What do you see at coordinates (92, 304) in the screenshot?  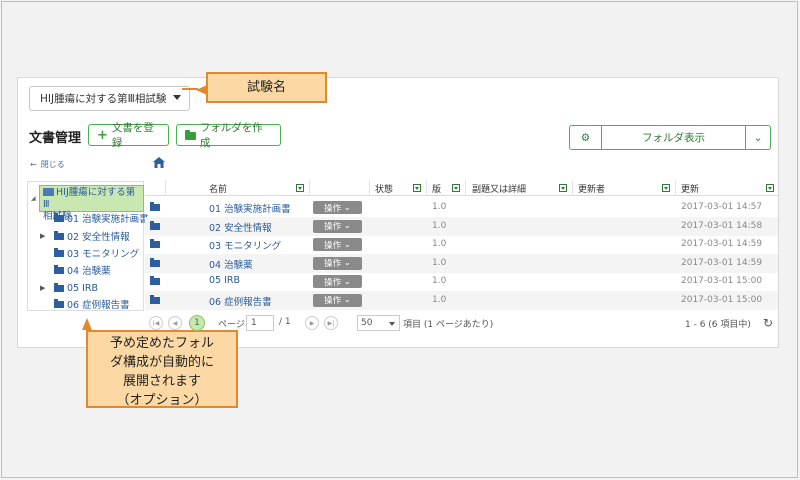 I see `tree-item: 06 症例報告書` at bounding box center [92, 304].